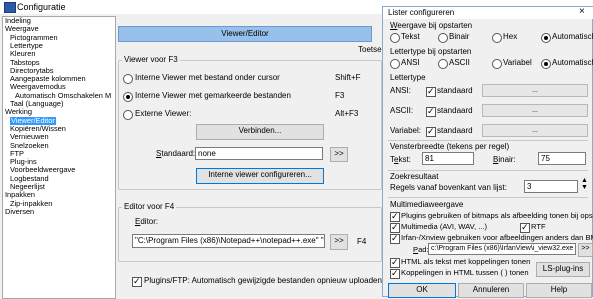  Describe the element at coordinates (421, 249) in the screenshot. I see `pad-label: Pad:` at that location.